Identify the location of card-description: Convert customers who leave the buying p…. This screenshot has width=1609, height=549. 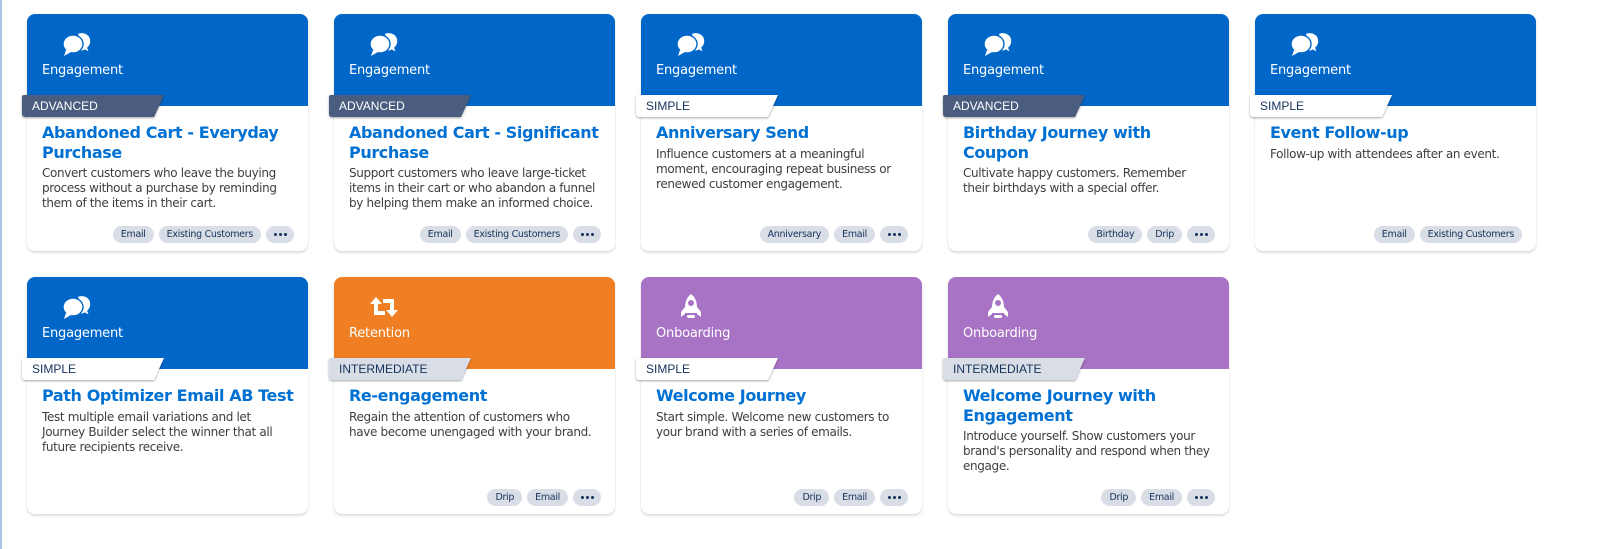
(159, 188).